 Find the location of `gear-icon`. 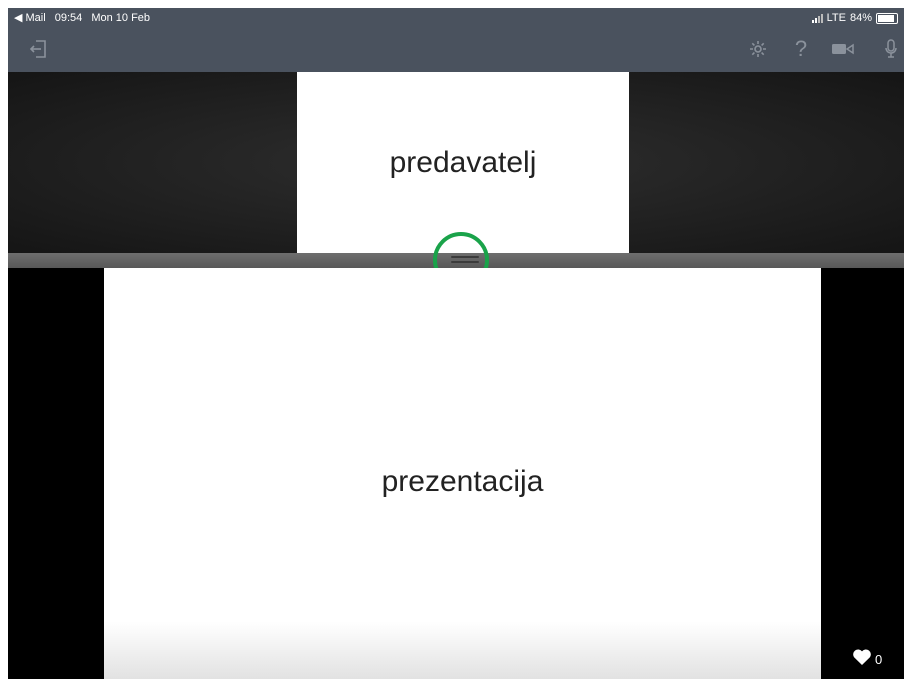

gear-icon is located at coordinates (758, 49).